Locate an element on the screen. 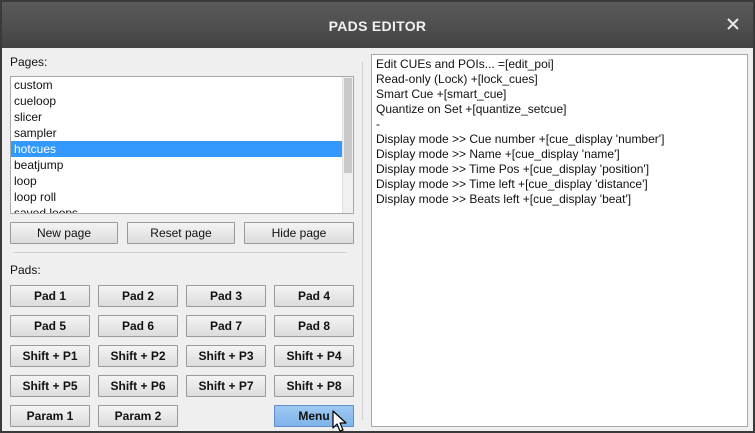  shift-p8-button: Shift + P8 is located at coordinates (314, 386).